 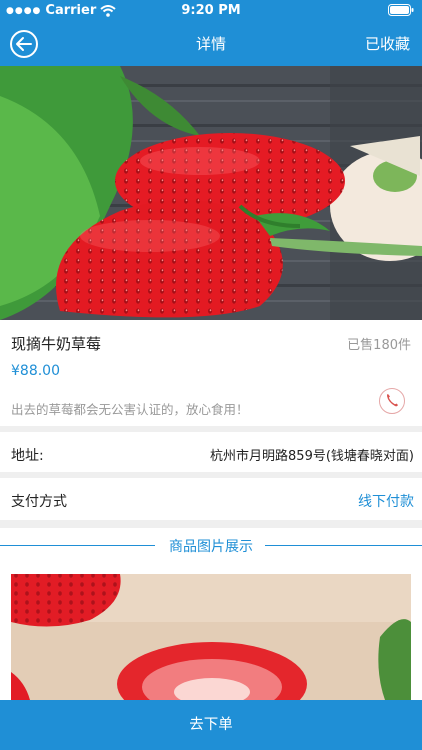 I want to click on gallery-title: 商品图片展示, so click(x=211, y=547).